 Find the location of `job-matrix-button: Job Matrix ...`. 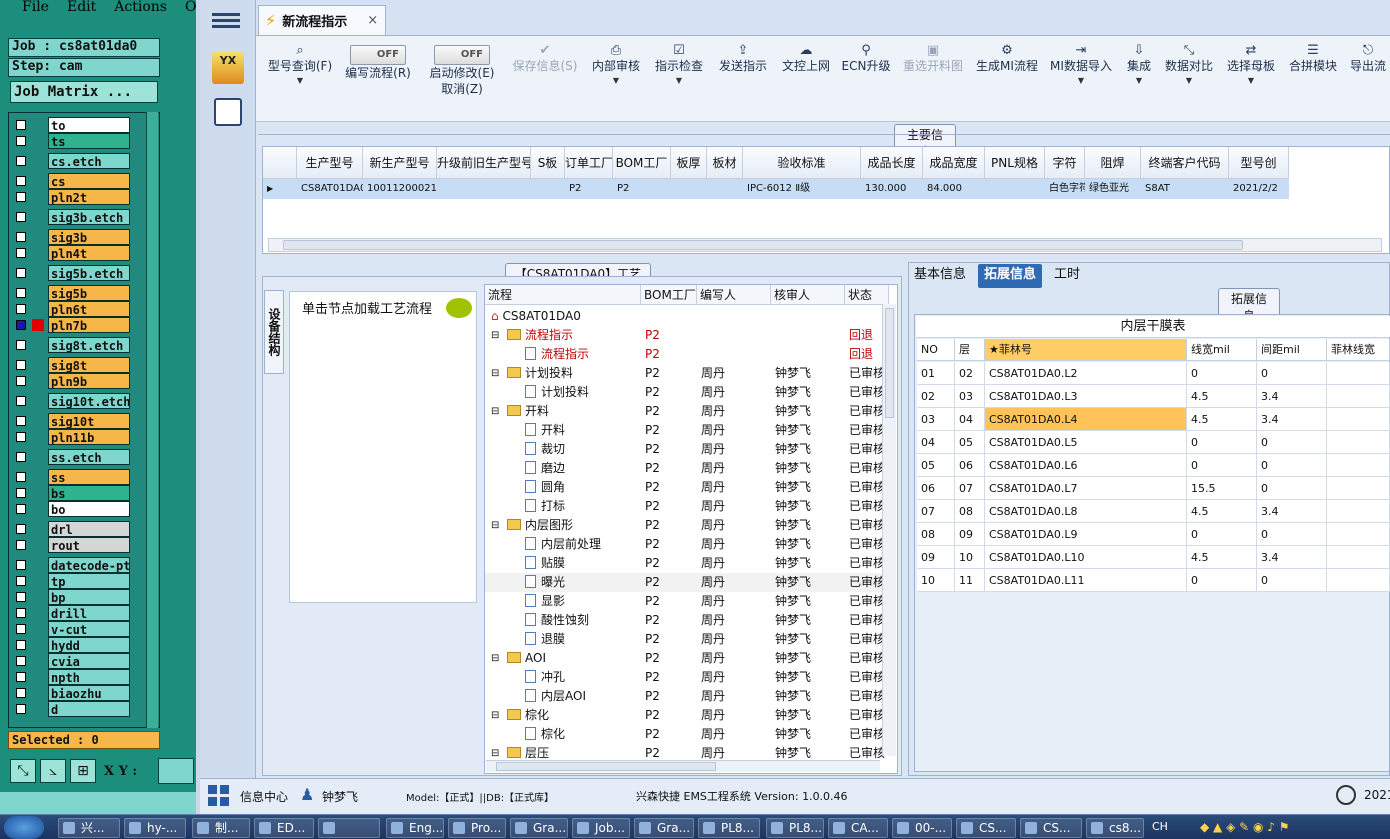

job-matrix-button: Job Matrix ... is located at coordinates (84, 92).